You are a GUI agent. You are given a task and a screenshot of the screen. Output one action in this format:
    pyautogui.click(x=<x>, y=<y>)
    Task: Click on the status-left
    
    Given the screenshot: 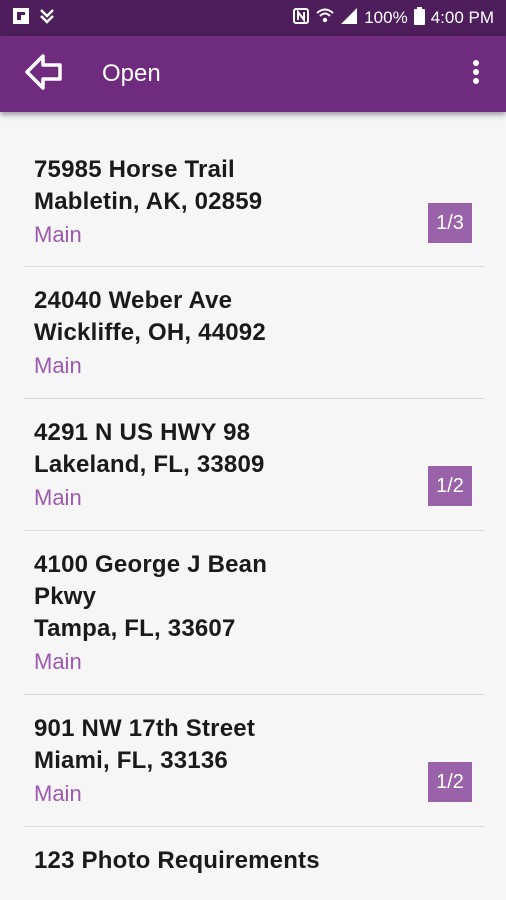 What is the action you would take?
    pyautogui.click(x=34, y=18)
    